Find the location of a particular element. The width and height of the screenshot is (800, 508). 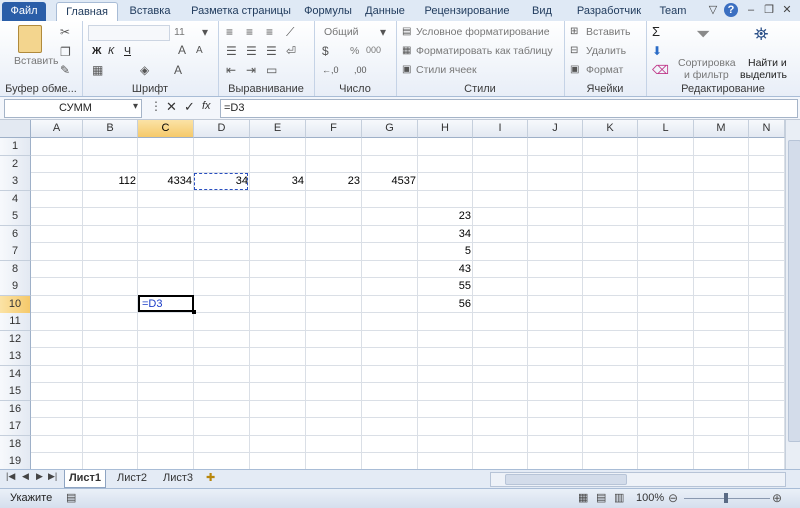

sort-filter-icon: ⏷ is located at coordinates (703, 34).